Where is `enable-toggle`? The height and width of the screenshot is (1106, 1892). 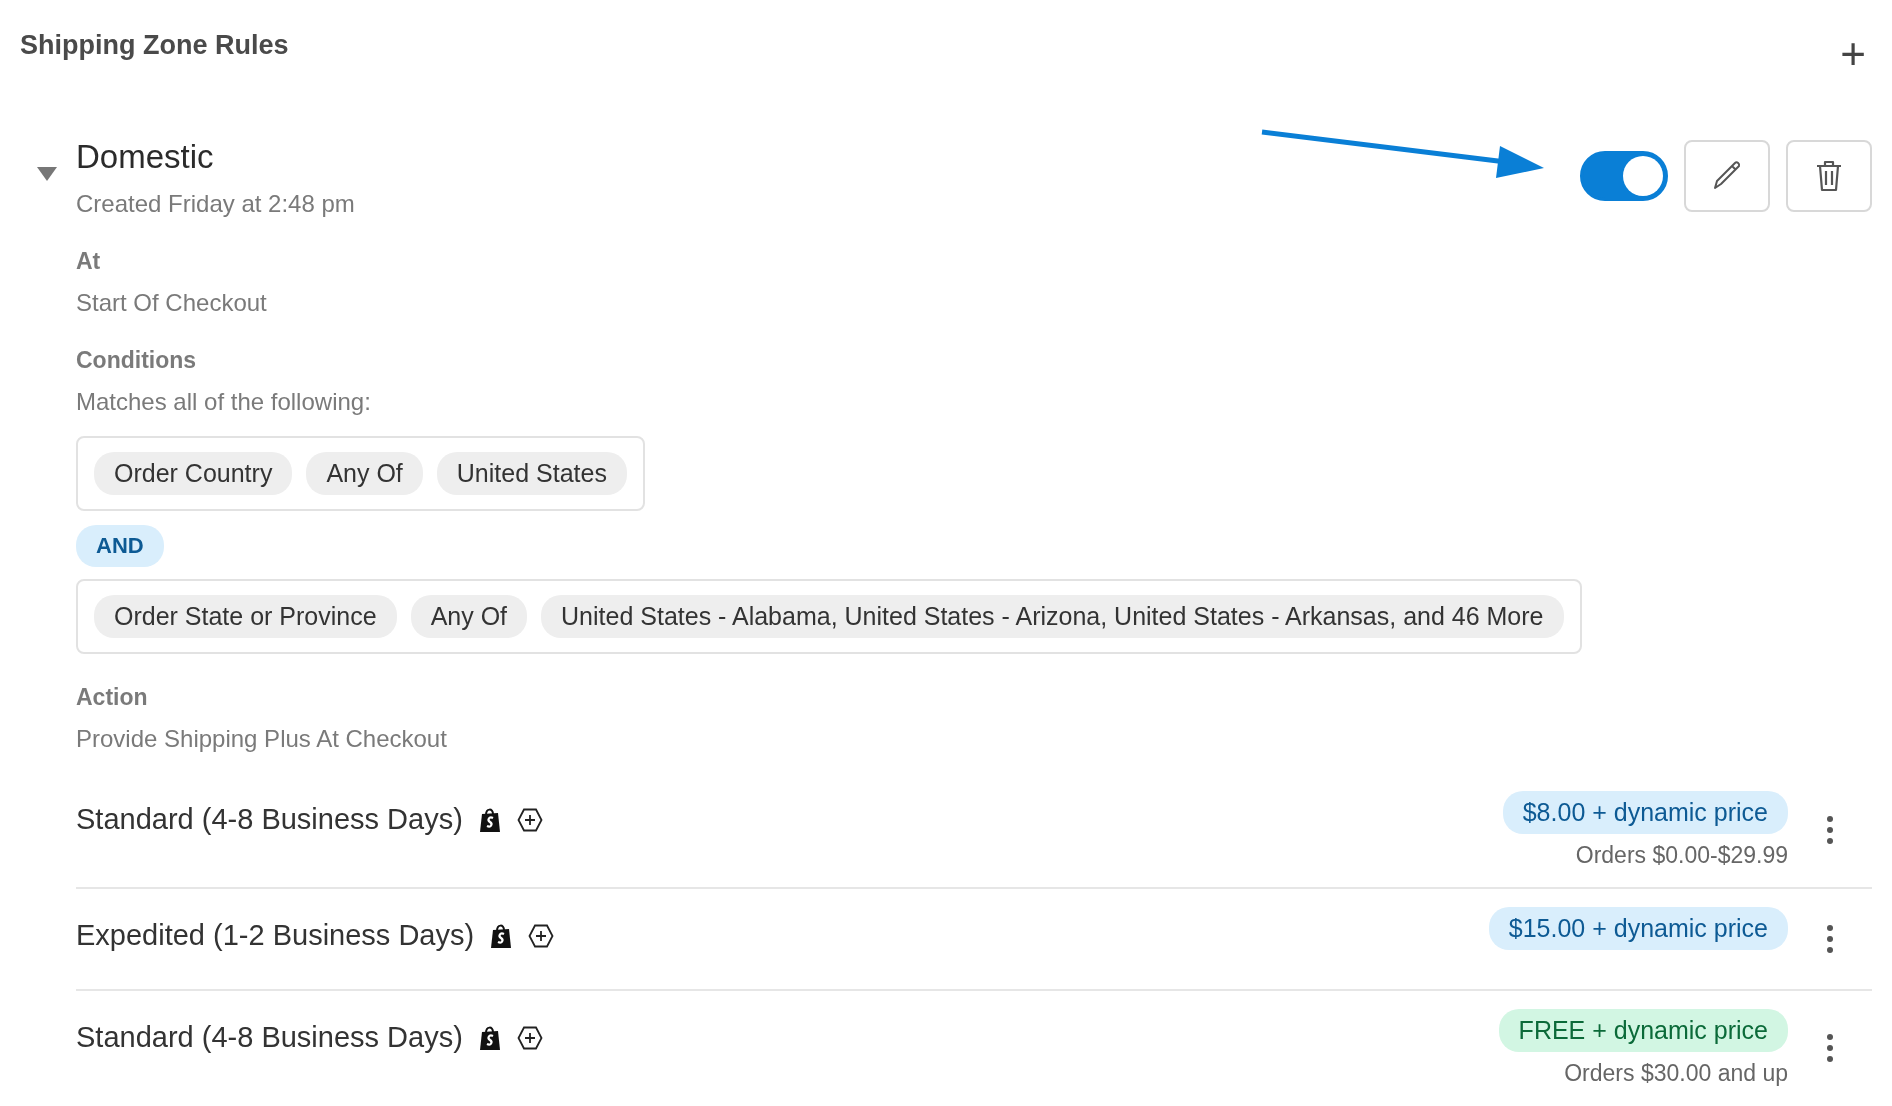
enable-toggle is located at coordinates (1624, 176).